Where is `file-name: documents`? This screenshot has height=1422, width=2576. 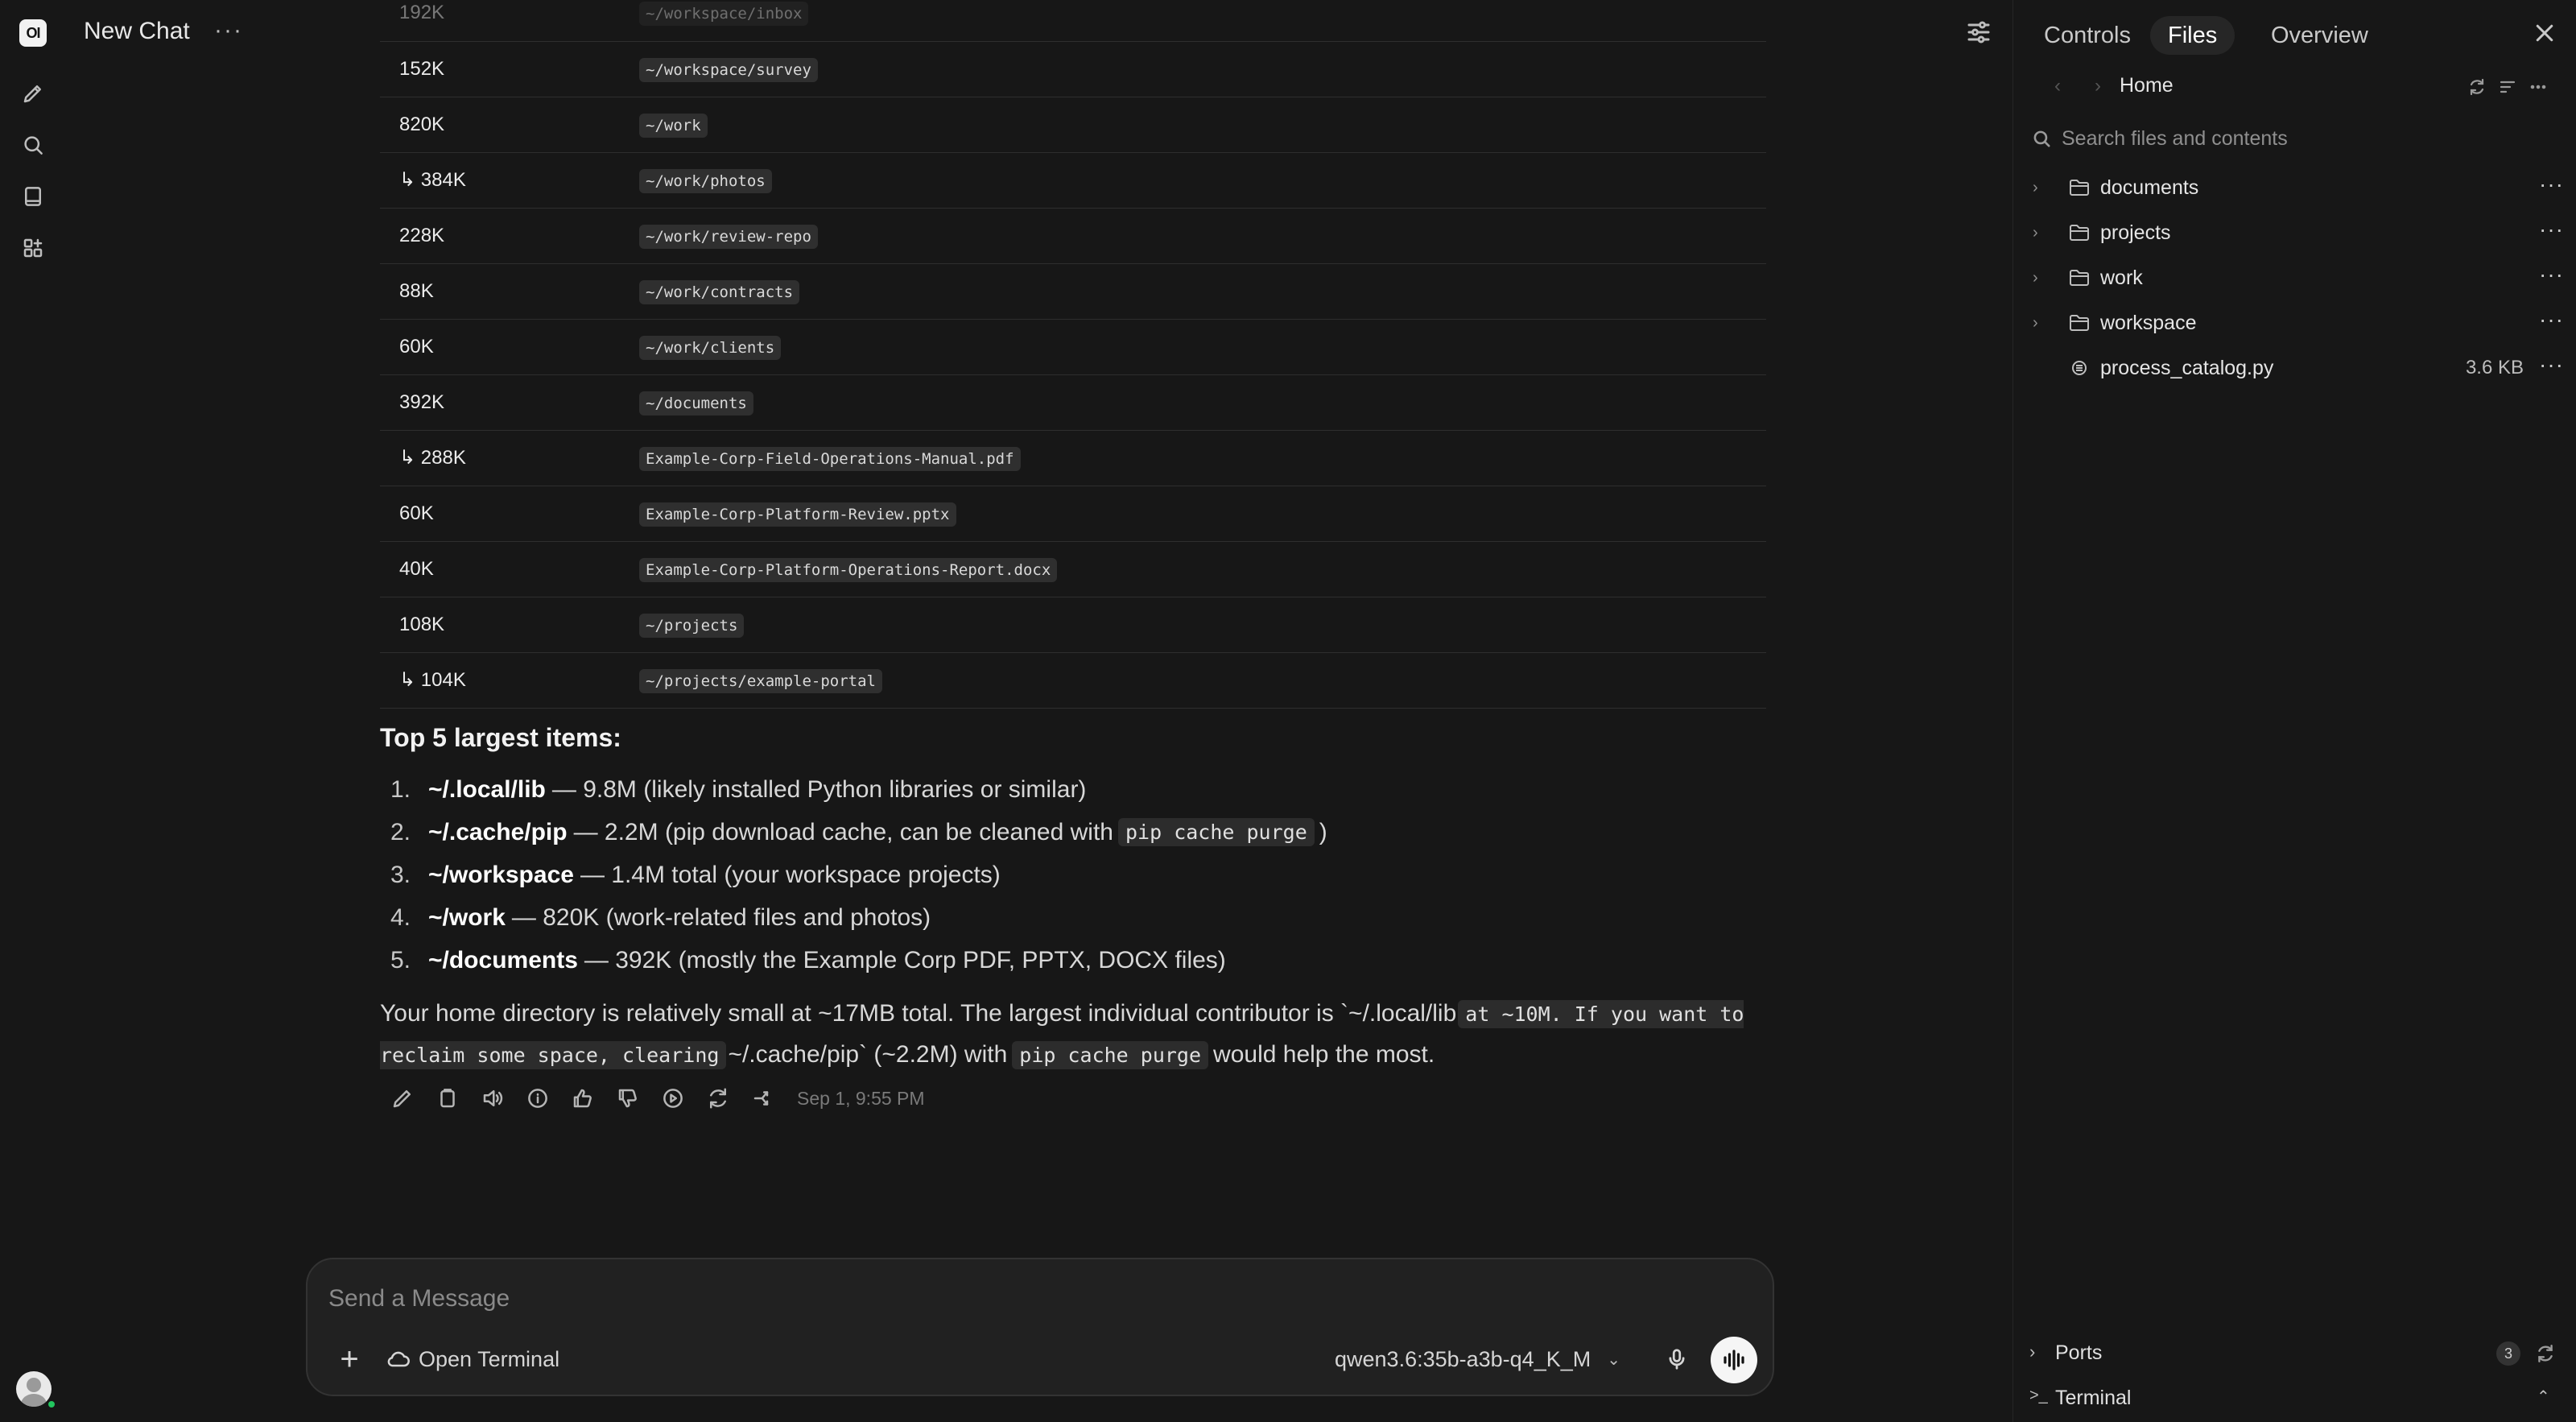
file-name: documents is located at coordinates (2149, 187).